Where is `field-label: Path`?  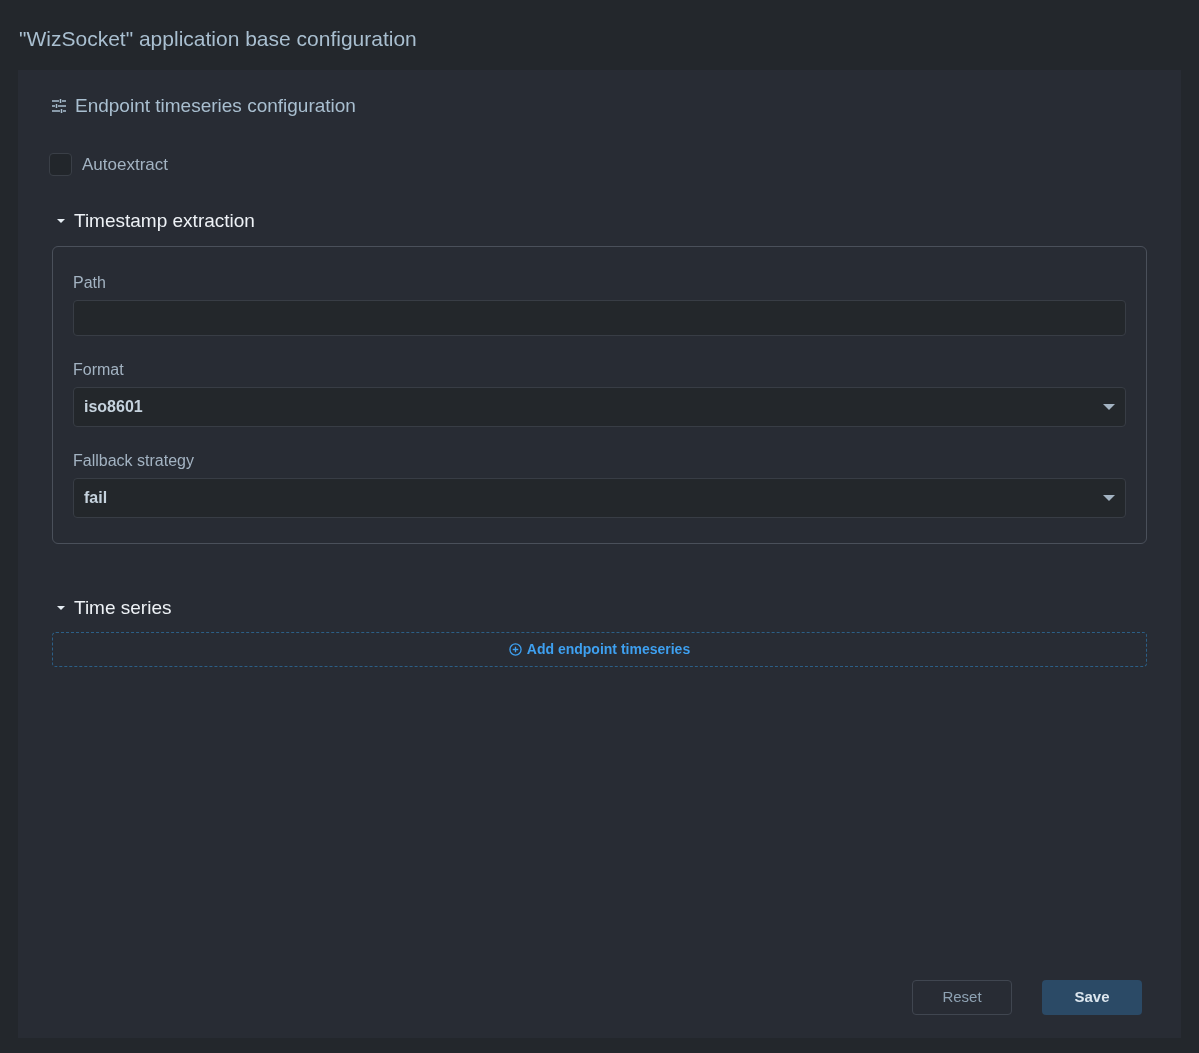
field-label: Path is located at coordinates (90, 282).